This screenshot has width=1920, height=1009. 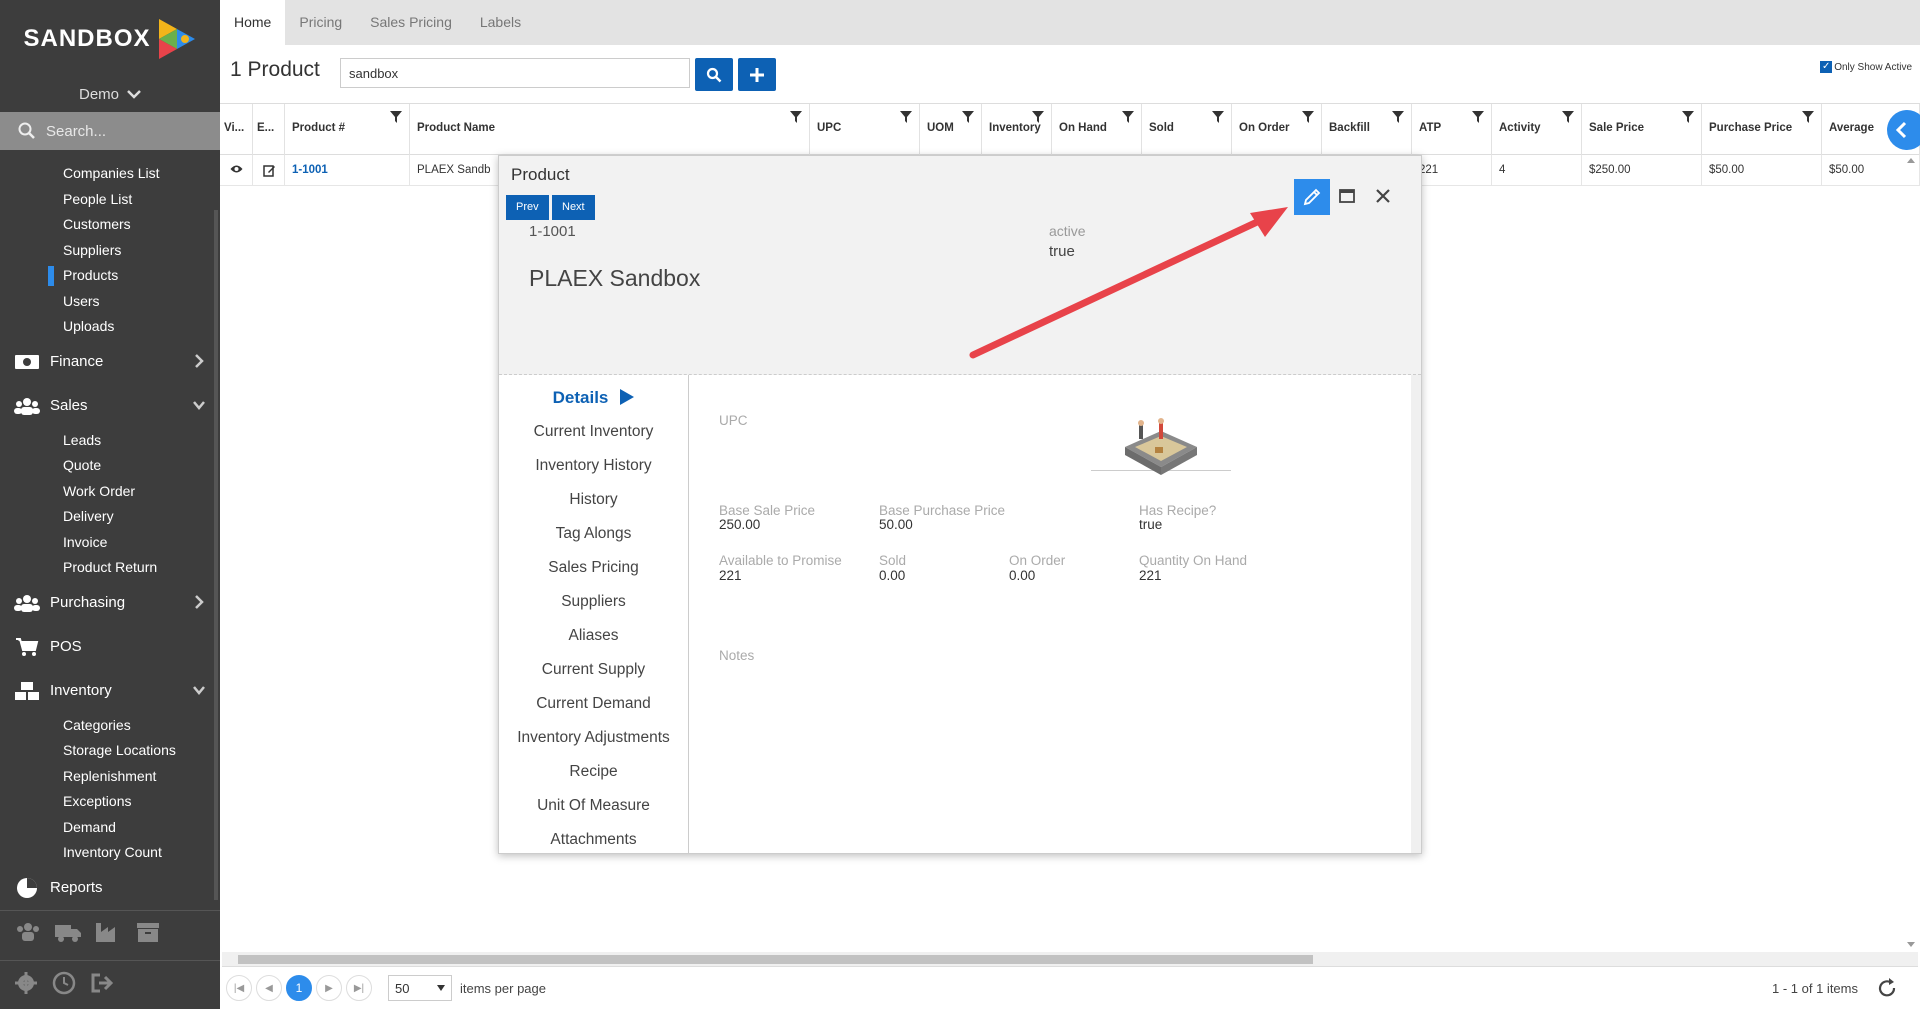 I want to click on sidebar-item-invoice: Invoice, so click(x=110, y=543).